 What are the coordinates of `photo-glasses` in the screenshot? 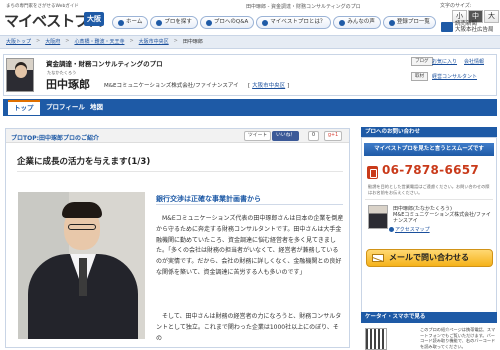 It's located at (82, 227).